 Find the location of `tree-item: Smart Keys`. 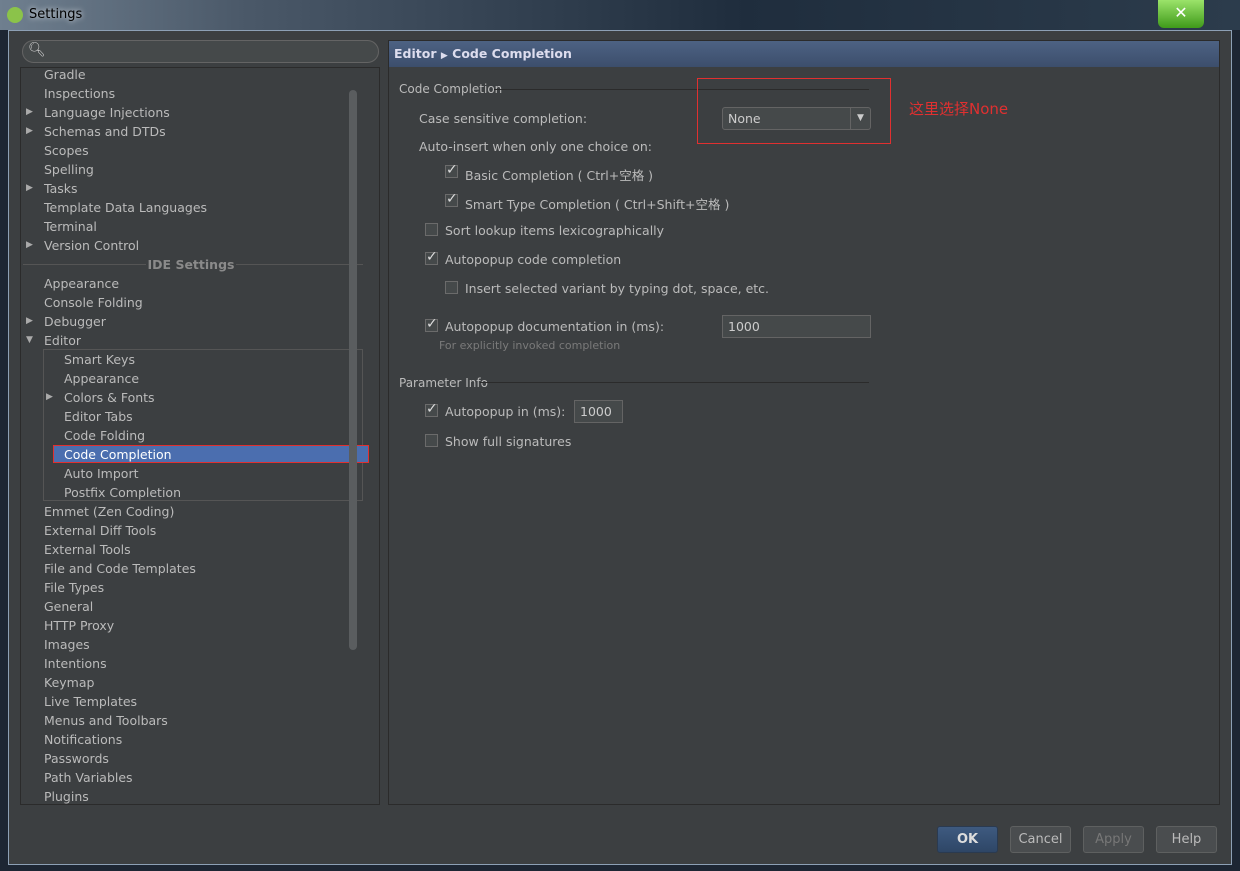

tree-item: Smart Keys is located at coordinates (99, 359).